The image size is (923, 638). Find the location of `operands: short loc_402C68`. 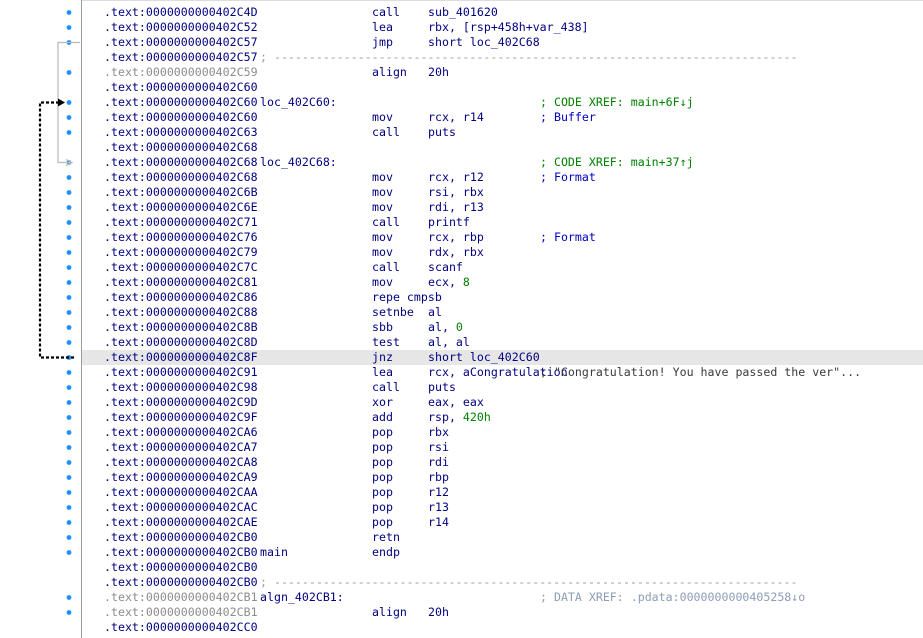

operands: short loc_402C68 is located at coordinates (484, 42).